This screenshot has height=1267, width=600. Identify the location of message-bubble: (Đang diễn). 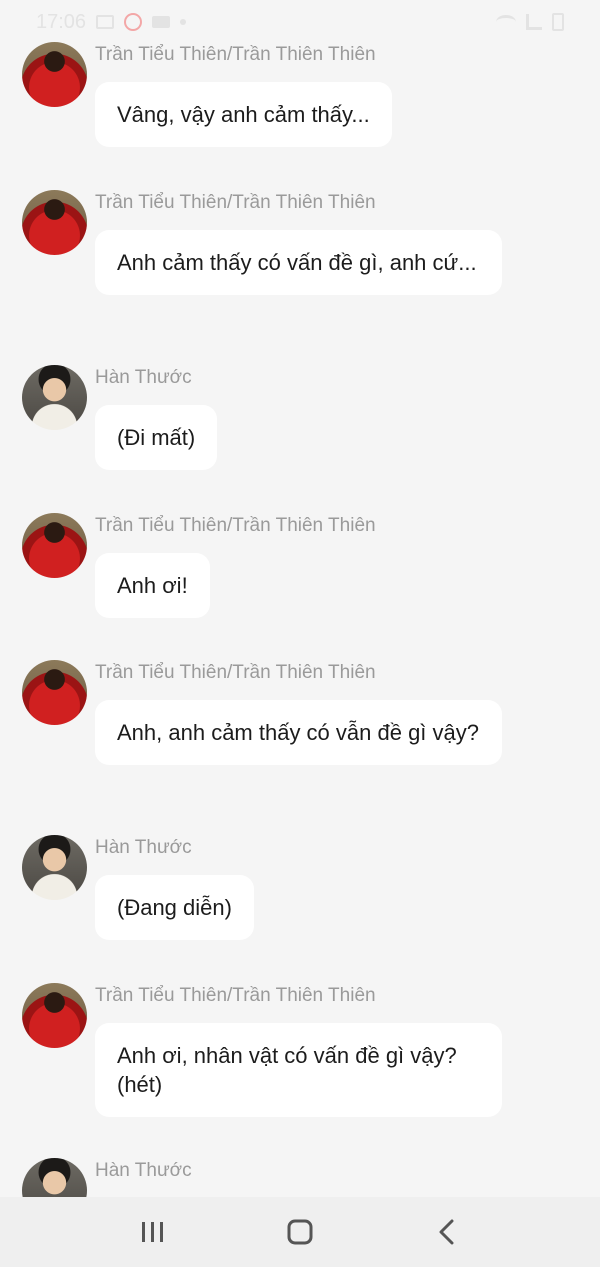
(174, 907).